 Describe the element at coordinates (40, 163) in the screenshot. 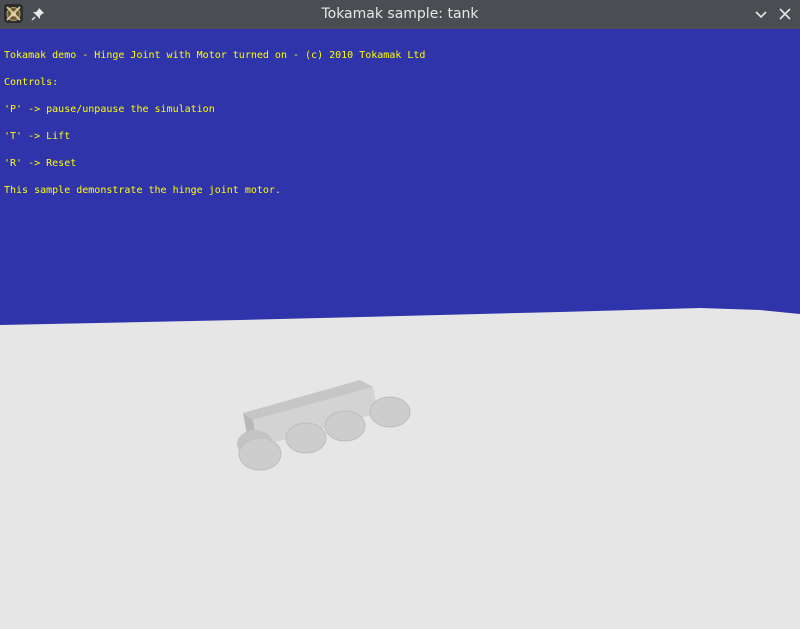

I see `overlay-control-reset: 'R' -> Reset` at that location.